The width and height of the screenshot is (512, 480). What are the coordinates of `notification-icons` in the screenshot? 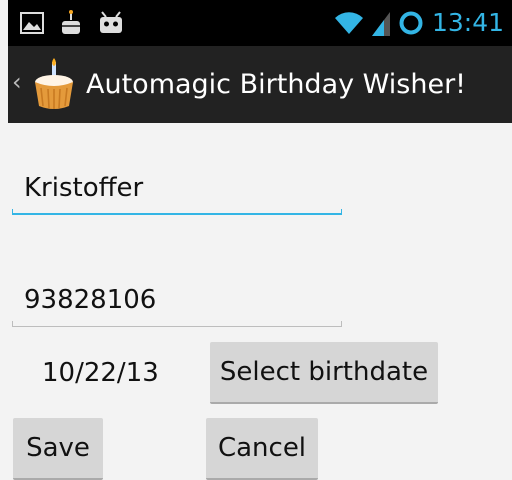 It's located at (72, 23).